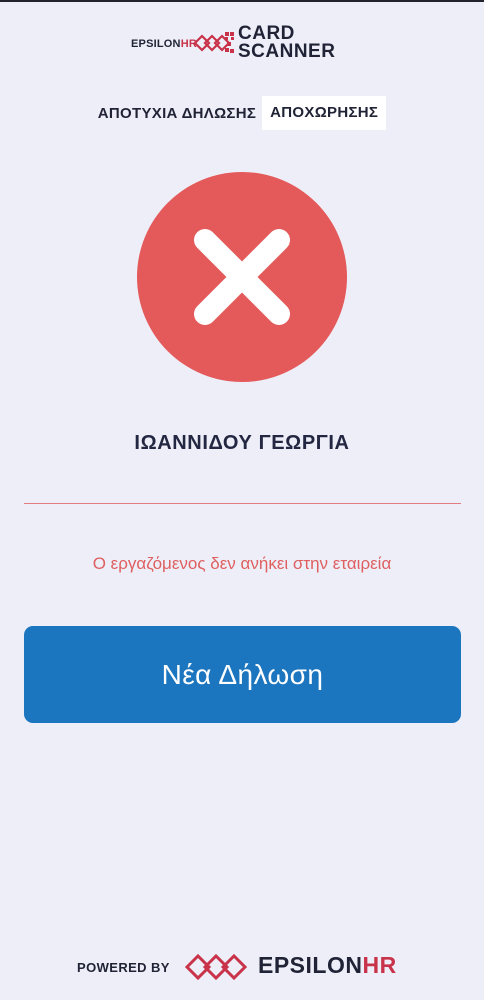 The height and width of the screenshot is (1000, 484). I want to click on card-scanner-logo: EPSILONHR CARD SCANNER, so click(246, 45).